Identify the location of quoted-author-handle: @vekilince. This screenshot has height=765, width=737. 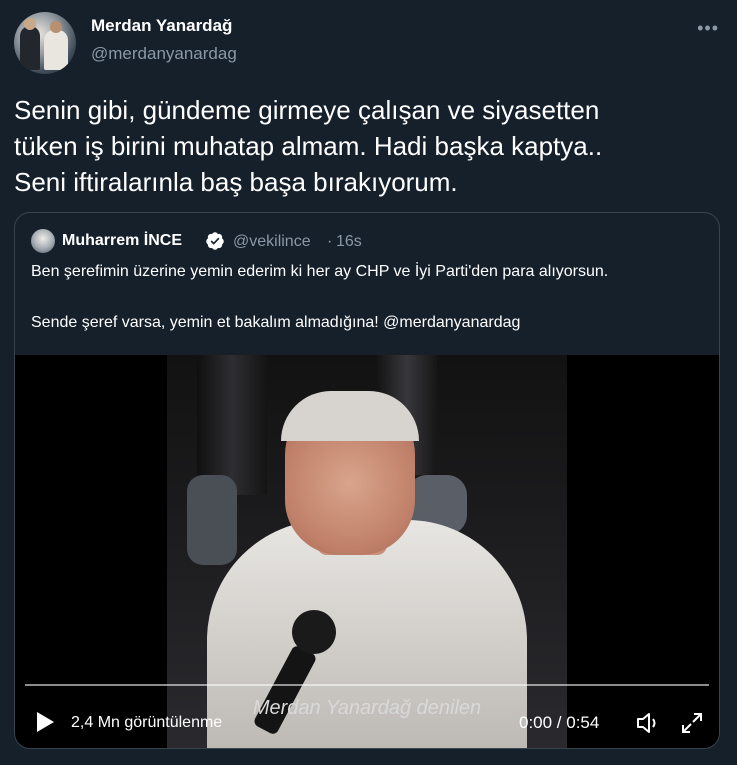
(272, 242).